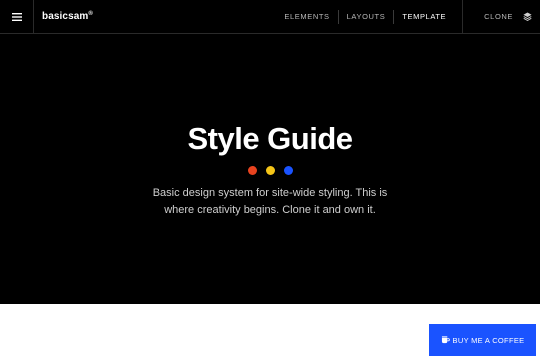  Describe the element at coordinates (527, 16) in the screenshot. I see `layers-icon` at that location.